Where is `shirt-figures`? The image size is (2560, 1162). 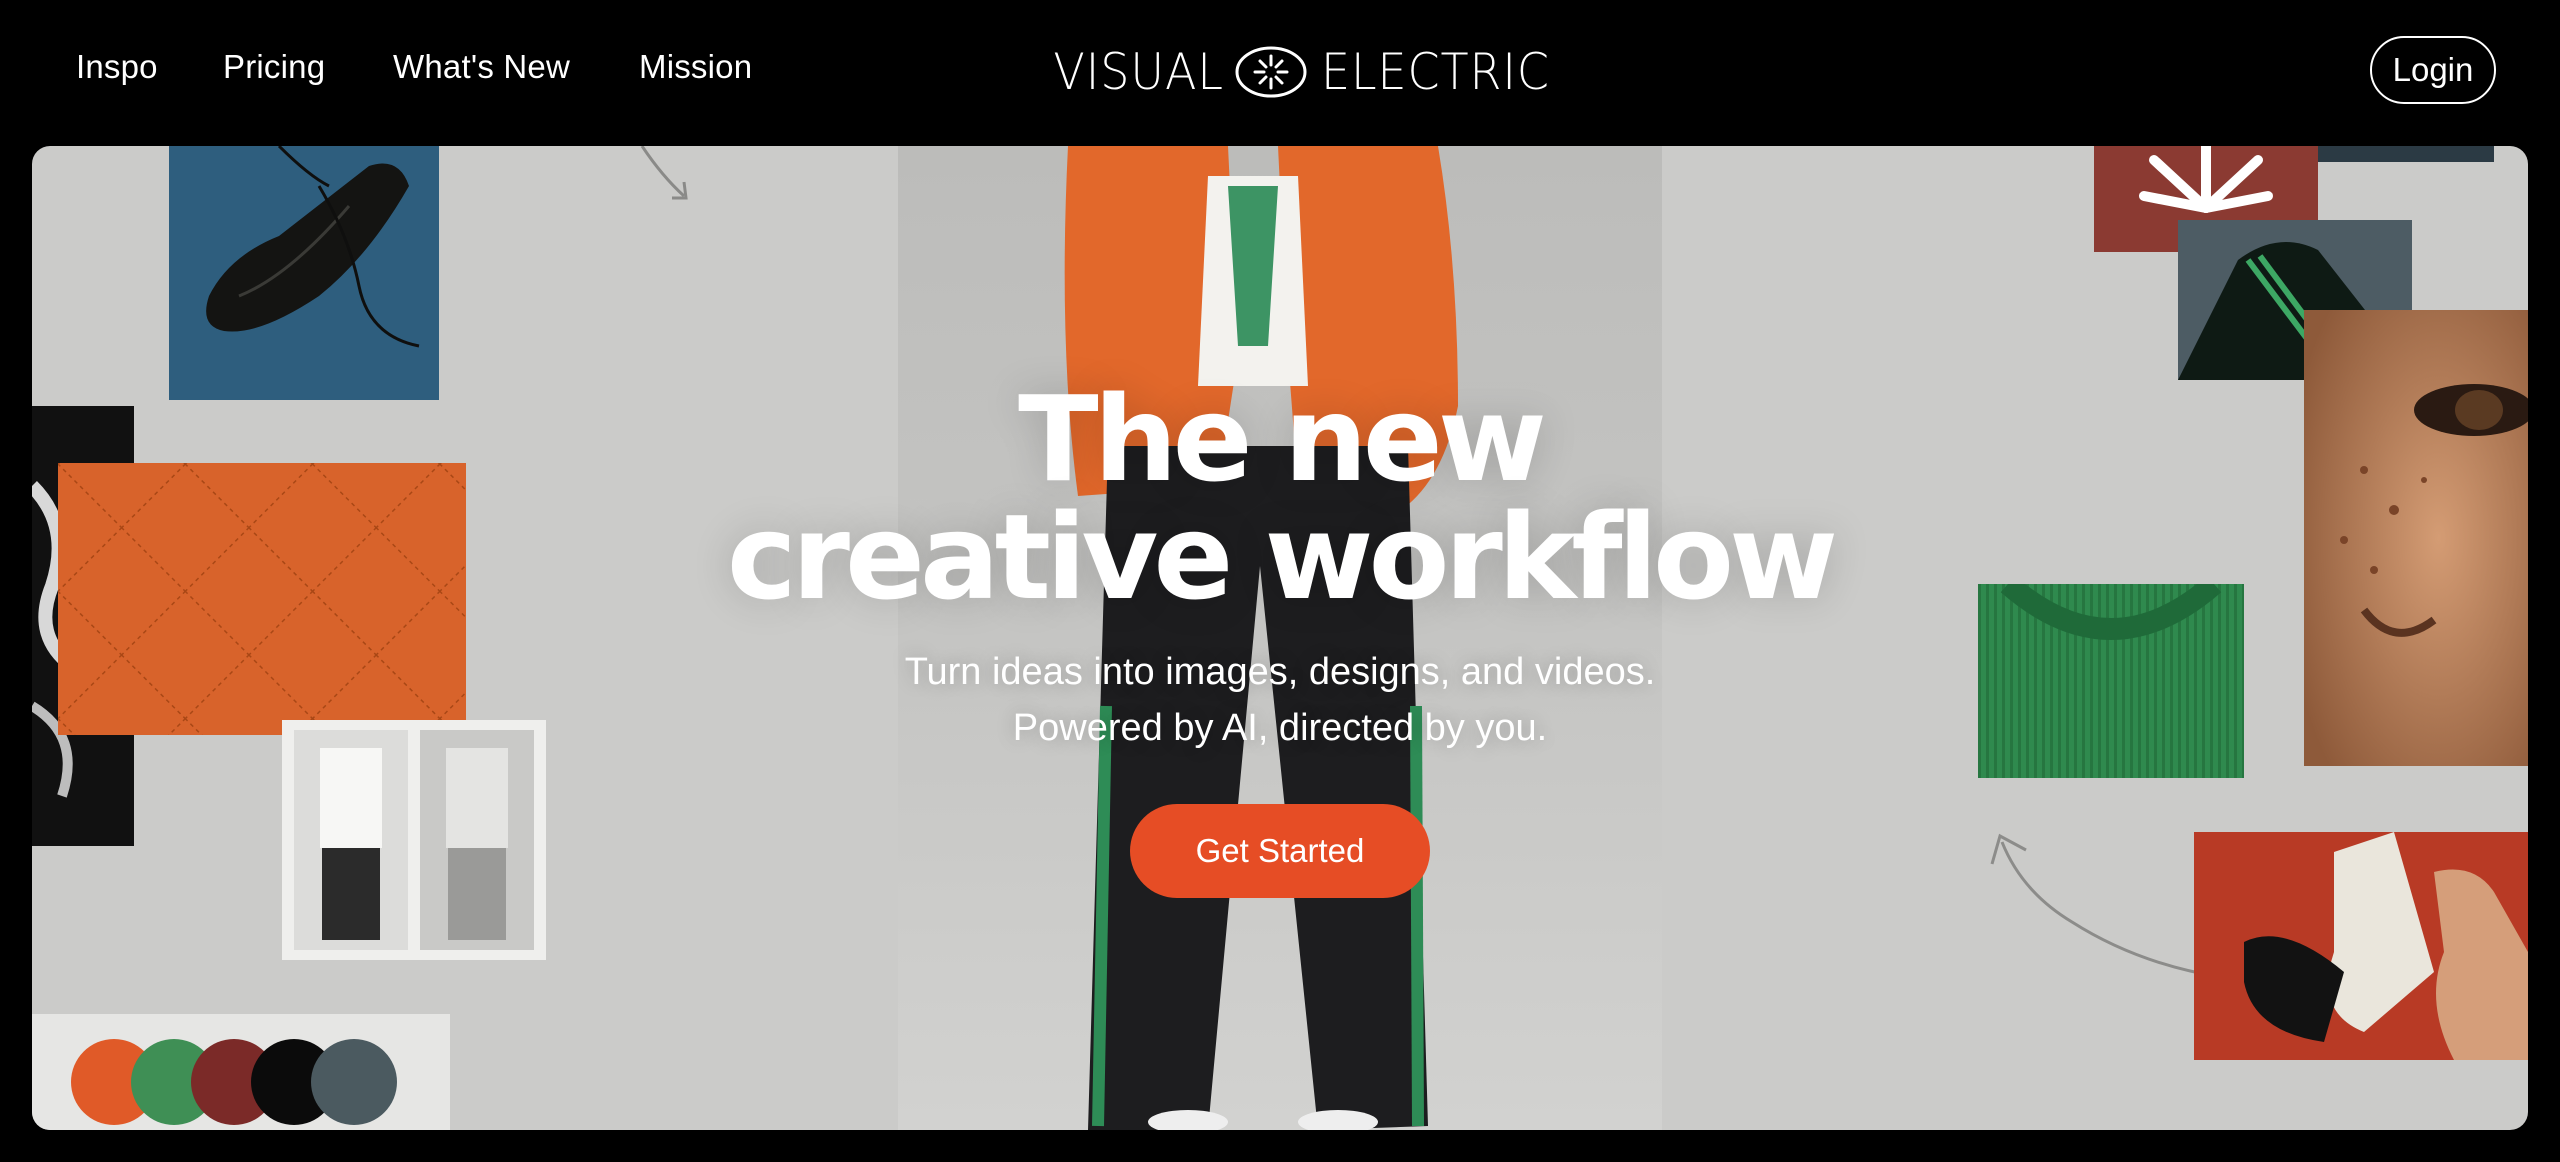
shirt-figures is located at coordinates (414, 840).